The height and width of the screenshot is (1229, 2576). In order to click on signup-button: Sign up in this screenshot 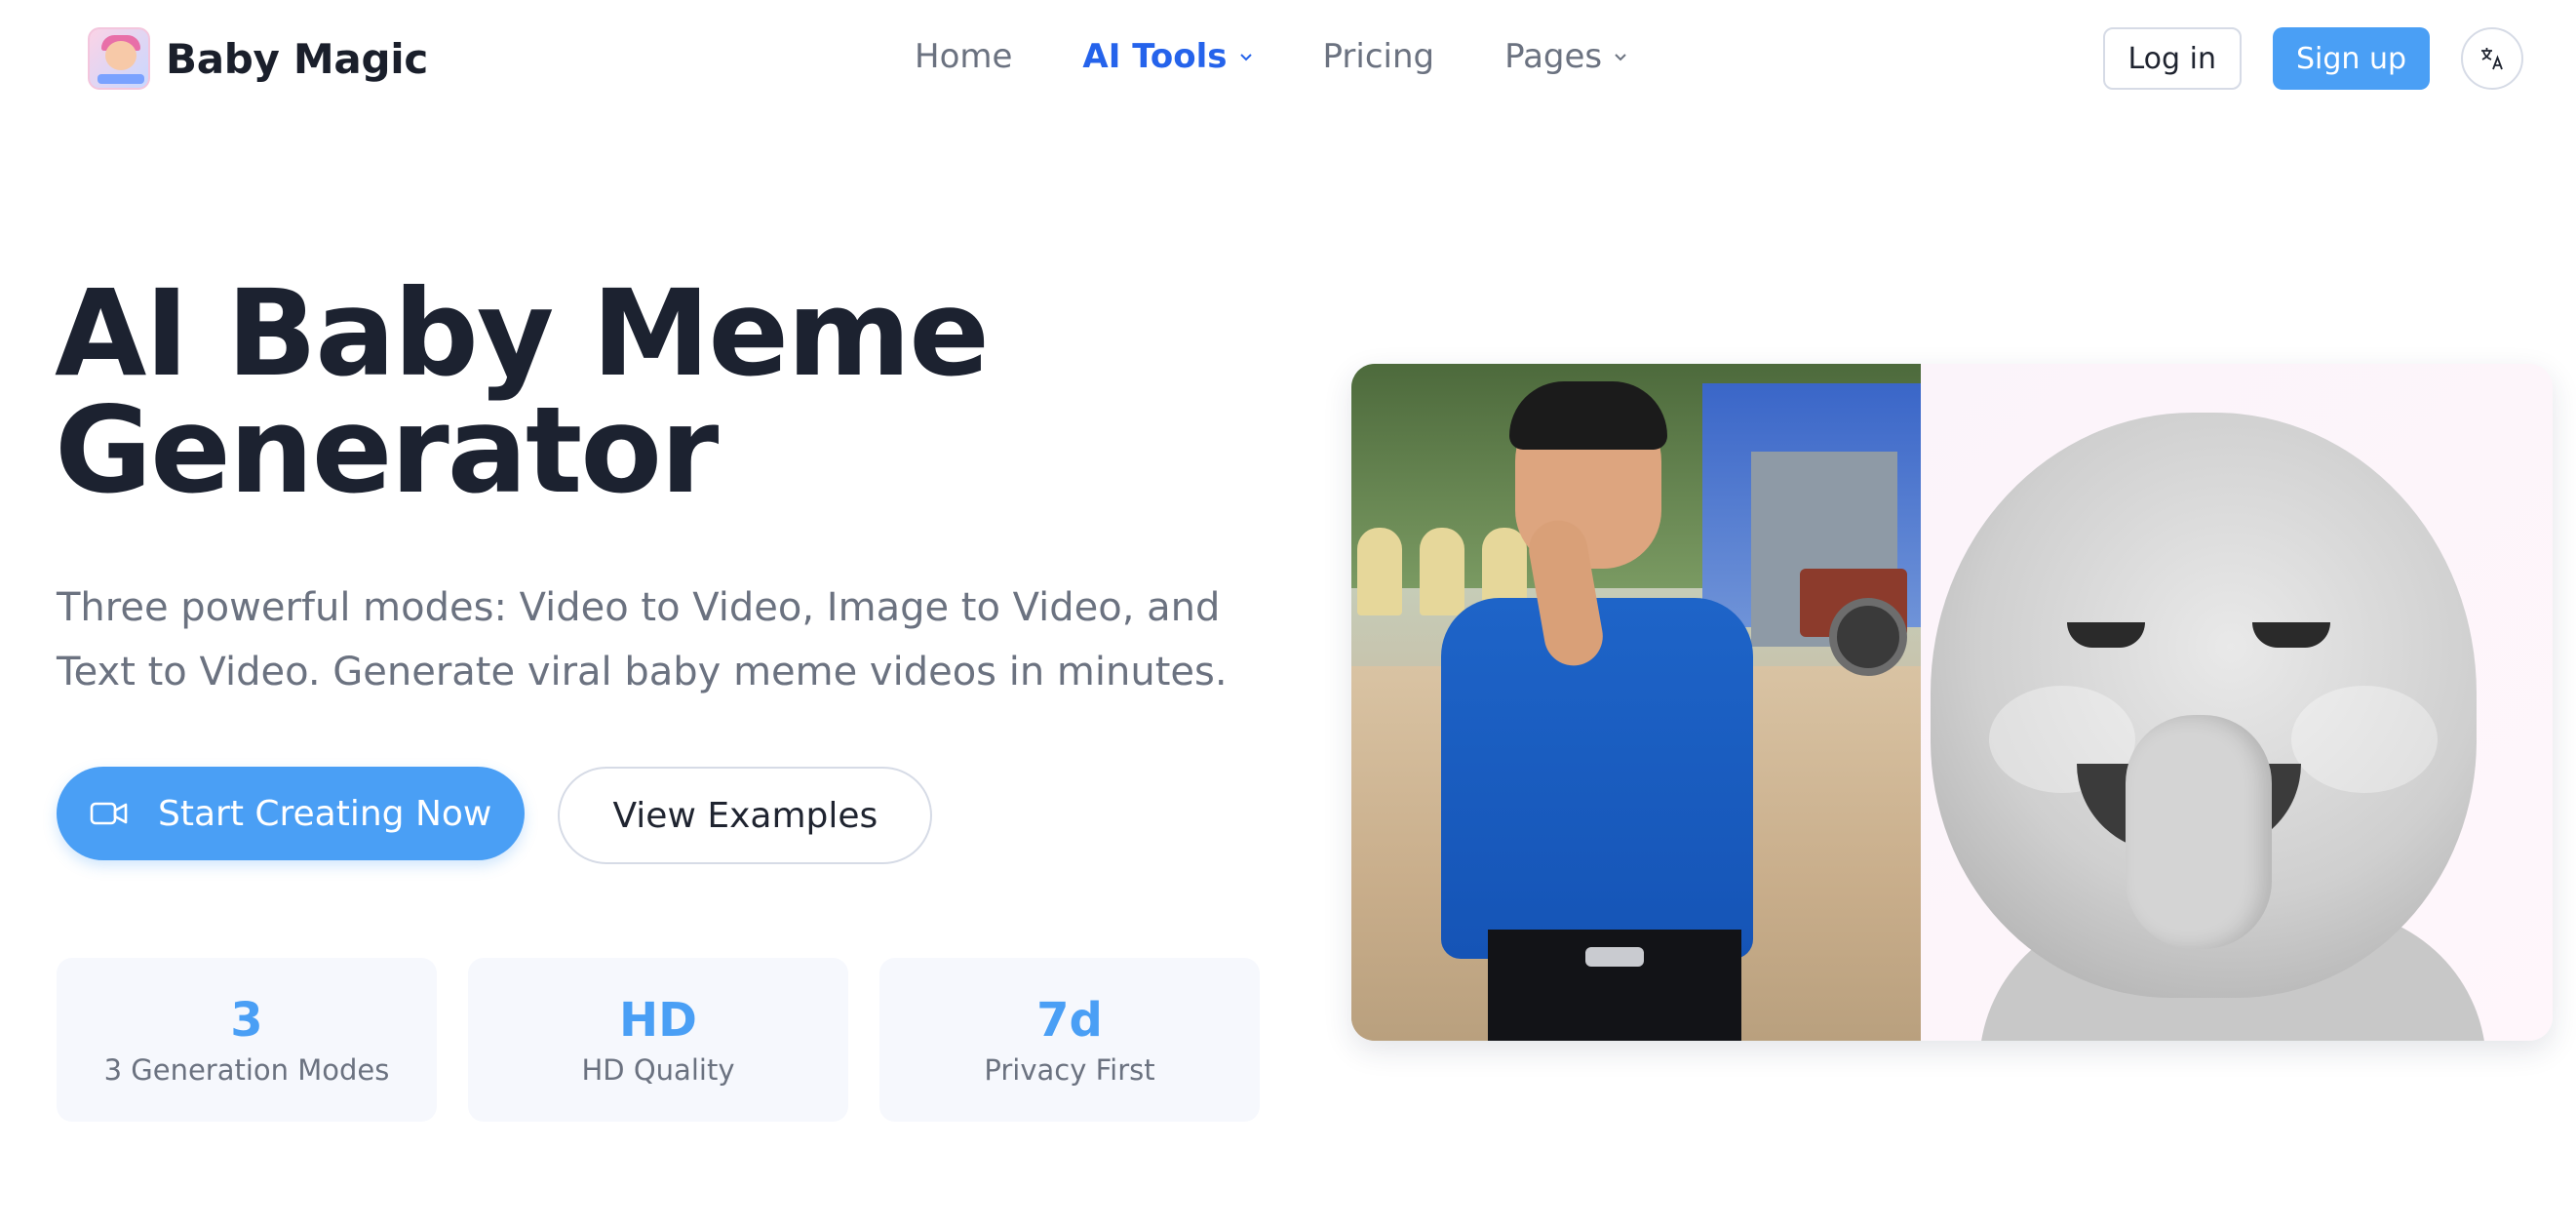, I will do `click(2351, 58)`.